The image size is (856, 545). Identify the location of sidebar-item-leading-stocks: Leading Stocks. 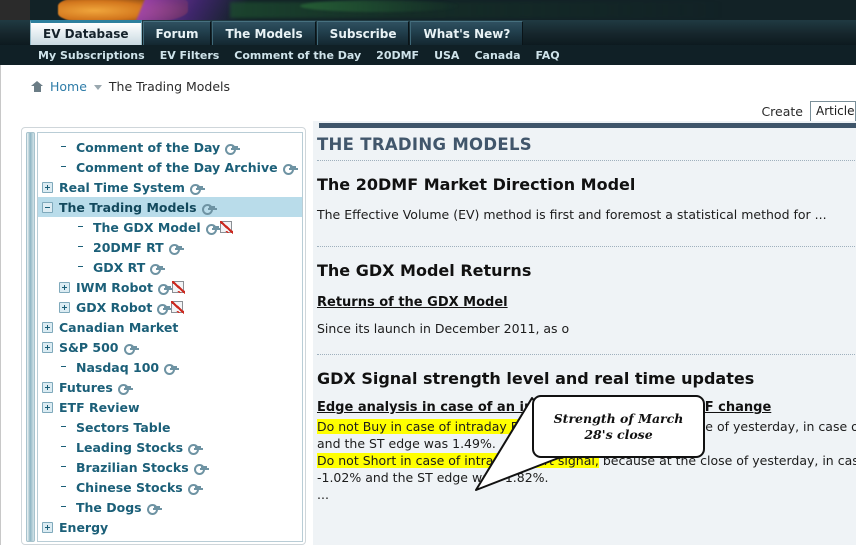
(170, 447).